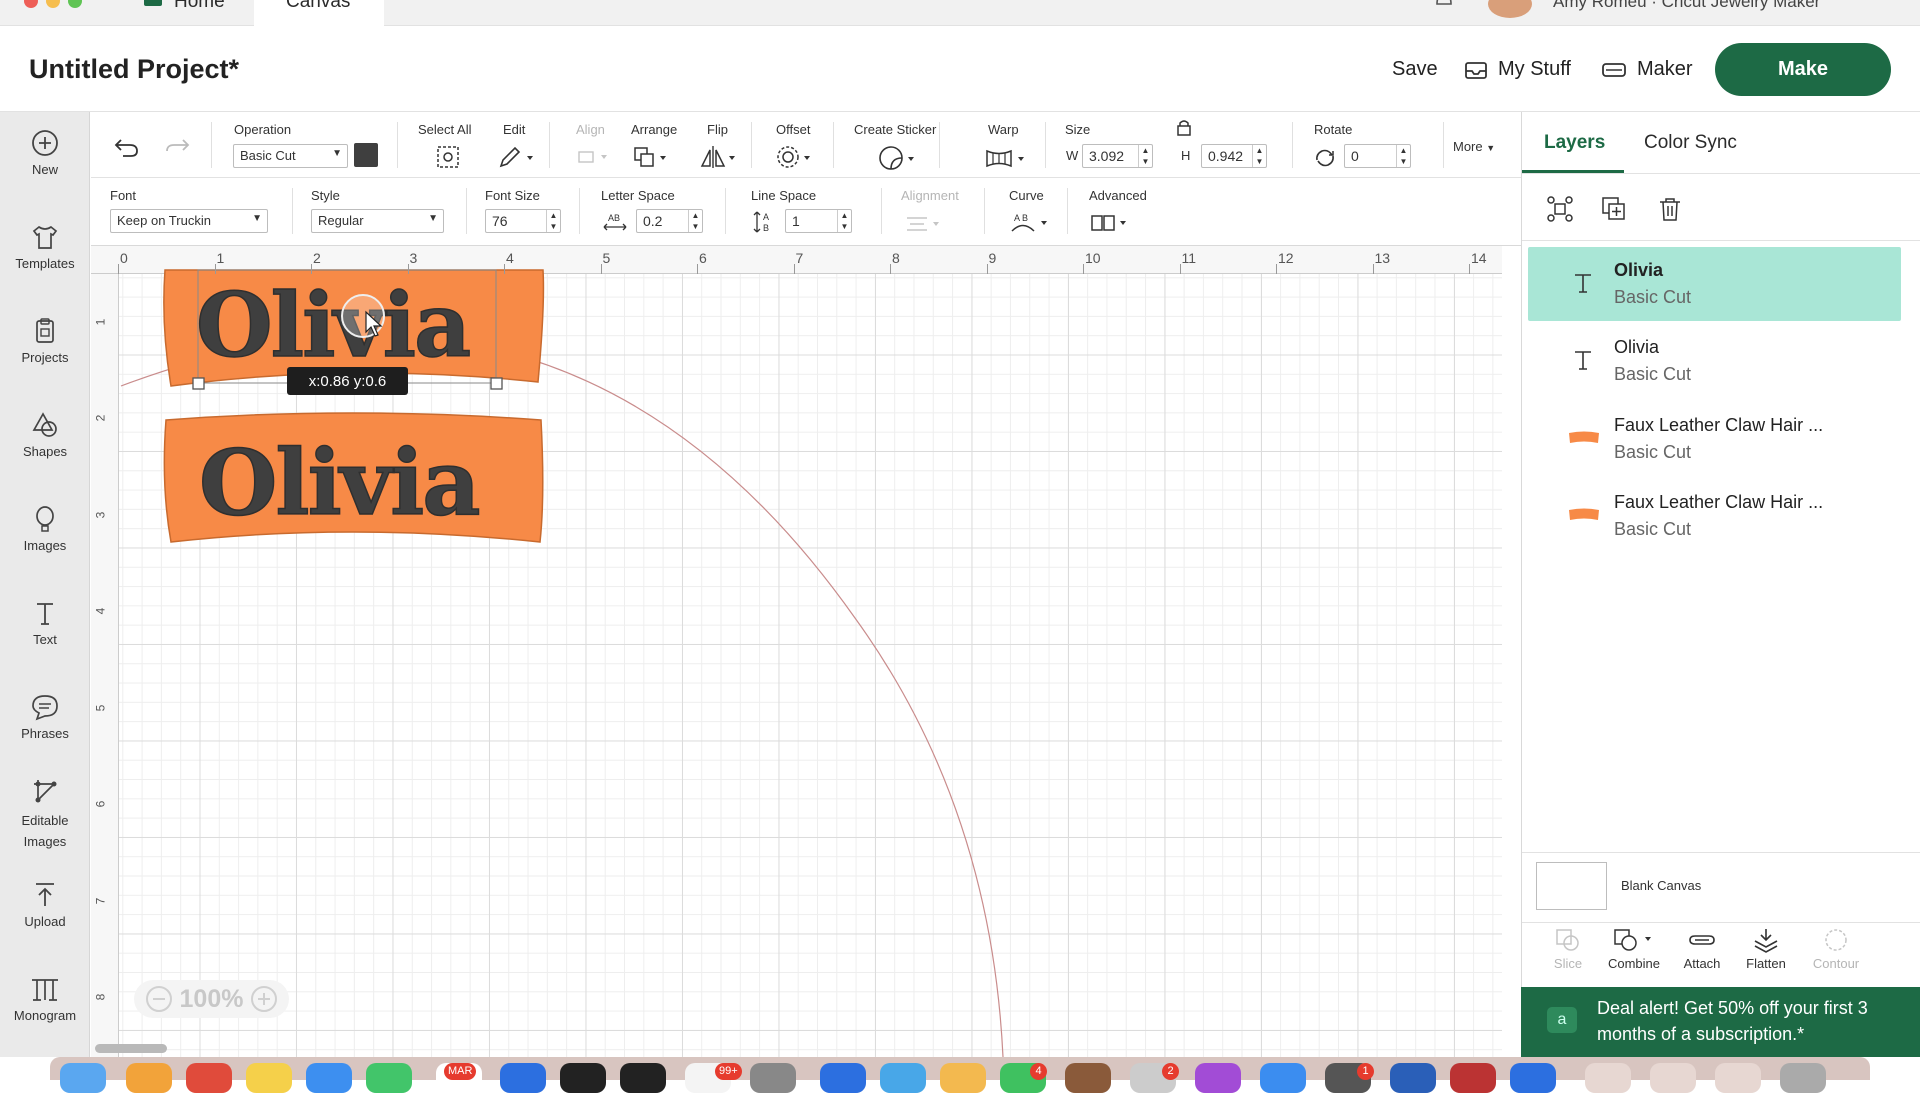 This screenshot has width=1920, height=1093. I want to click on page-title: Untitled Project*, so click(134, 69).